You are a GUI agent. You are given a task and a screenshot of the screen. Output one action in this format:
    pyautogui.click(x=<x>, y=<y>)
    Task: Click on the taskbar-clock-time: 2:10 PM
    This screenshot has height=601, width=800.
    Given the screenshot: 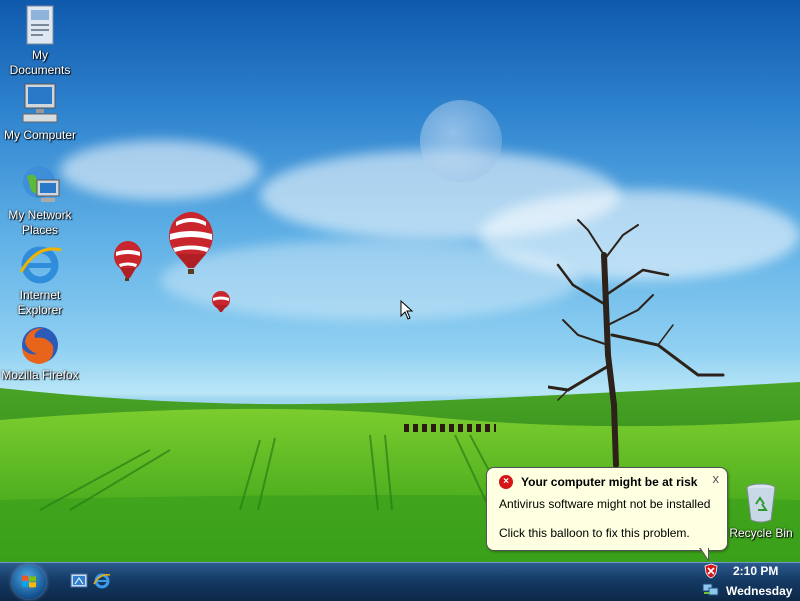 What is the action you would take?
    pyautogui.click(x=755, y=571)
    